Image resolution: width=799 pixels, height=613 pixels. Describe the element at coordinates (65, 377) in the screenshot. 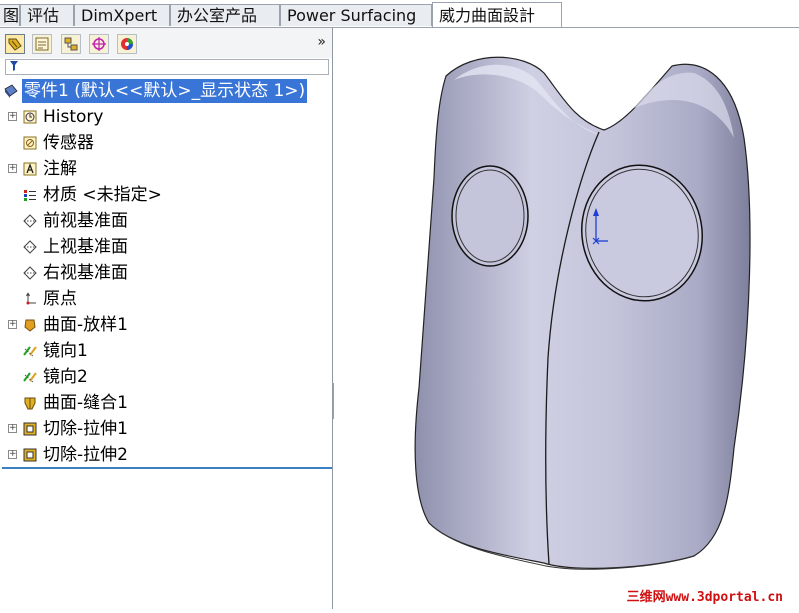

I see `tree-item-label: 镜向2` at that location.